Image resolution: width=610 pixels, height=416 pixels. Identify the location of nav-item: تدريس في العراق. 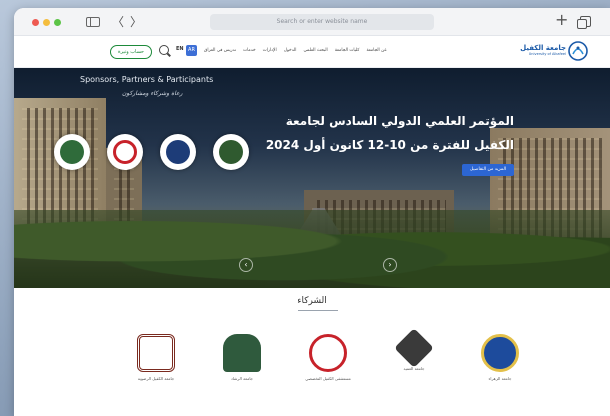
(220, 50).